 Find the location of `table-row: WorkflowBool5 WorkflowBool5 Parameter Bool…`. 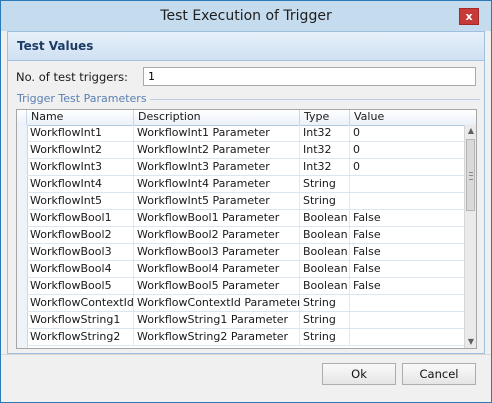

table-row: WorkflowBool5 WorkflowBool5 Parameter Bool… is located at coordinates (245, 286).